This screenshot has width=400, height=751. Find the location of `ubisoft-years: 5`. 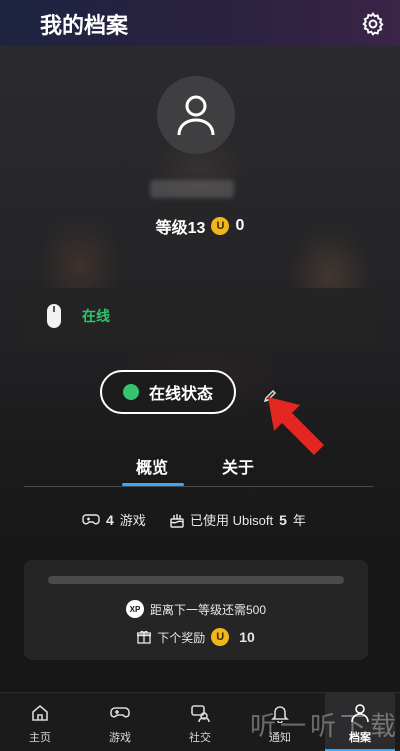

ubisoft-years: 5 is located at coordinates (283, 519).